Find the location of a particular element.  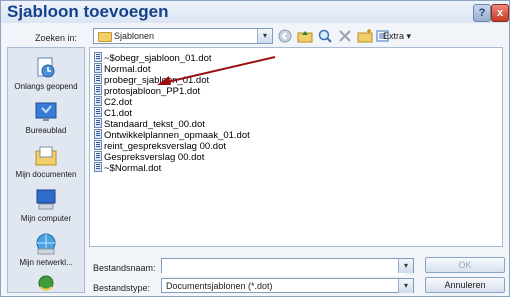

web-folder-icon is located at coordinates (46, 284).